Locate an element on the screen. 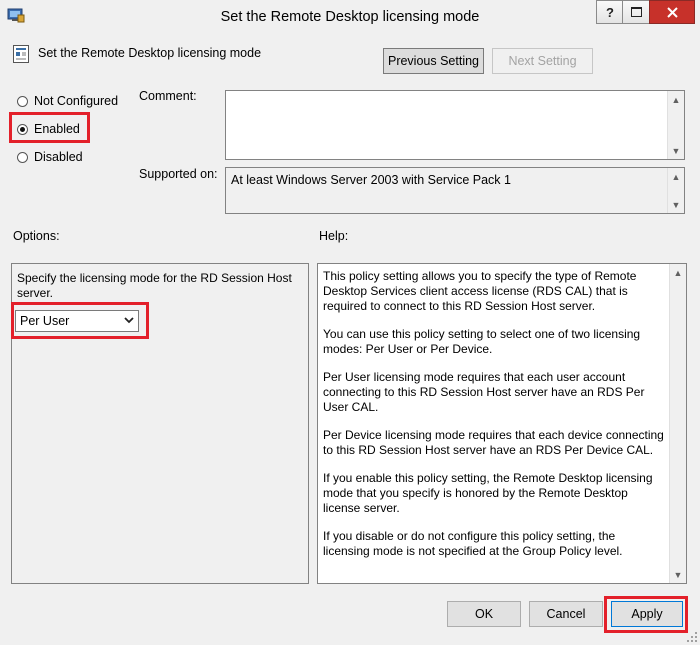 The image size is (700, 645). cancel-button: Cancel is located at coordinates (566, 614).